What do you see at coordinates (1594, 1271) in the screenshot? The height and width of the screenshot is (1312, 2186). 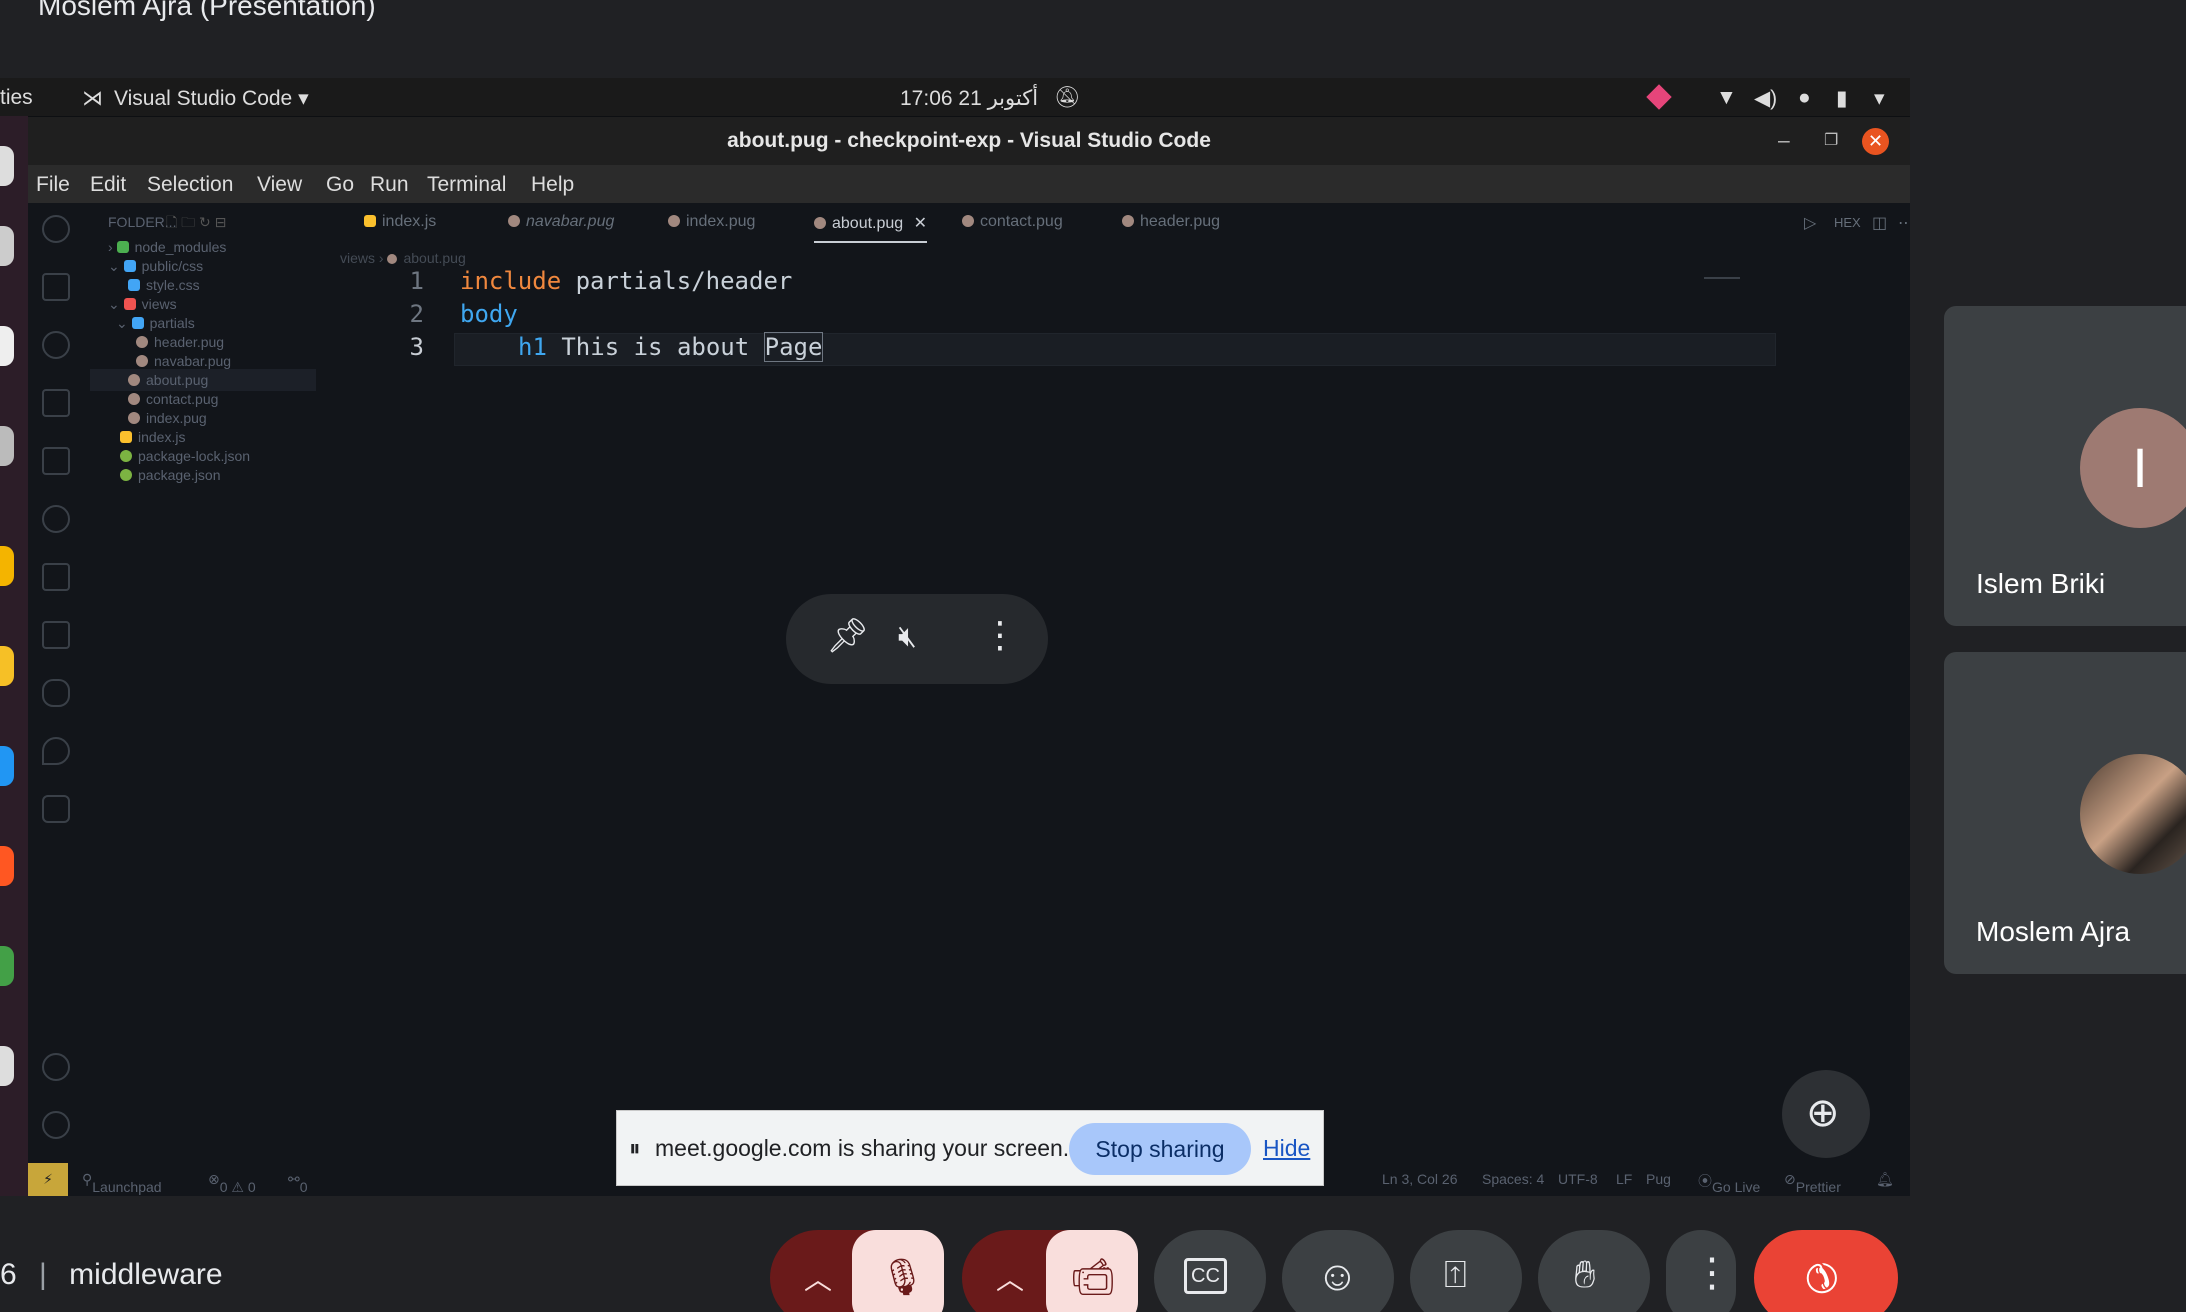 I see `raise-hand-button: ✋︎` at bounding box center [1594, 1271].